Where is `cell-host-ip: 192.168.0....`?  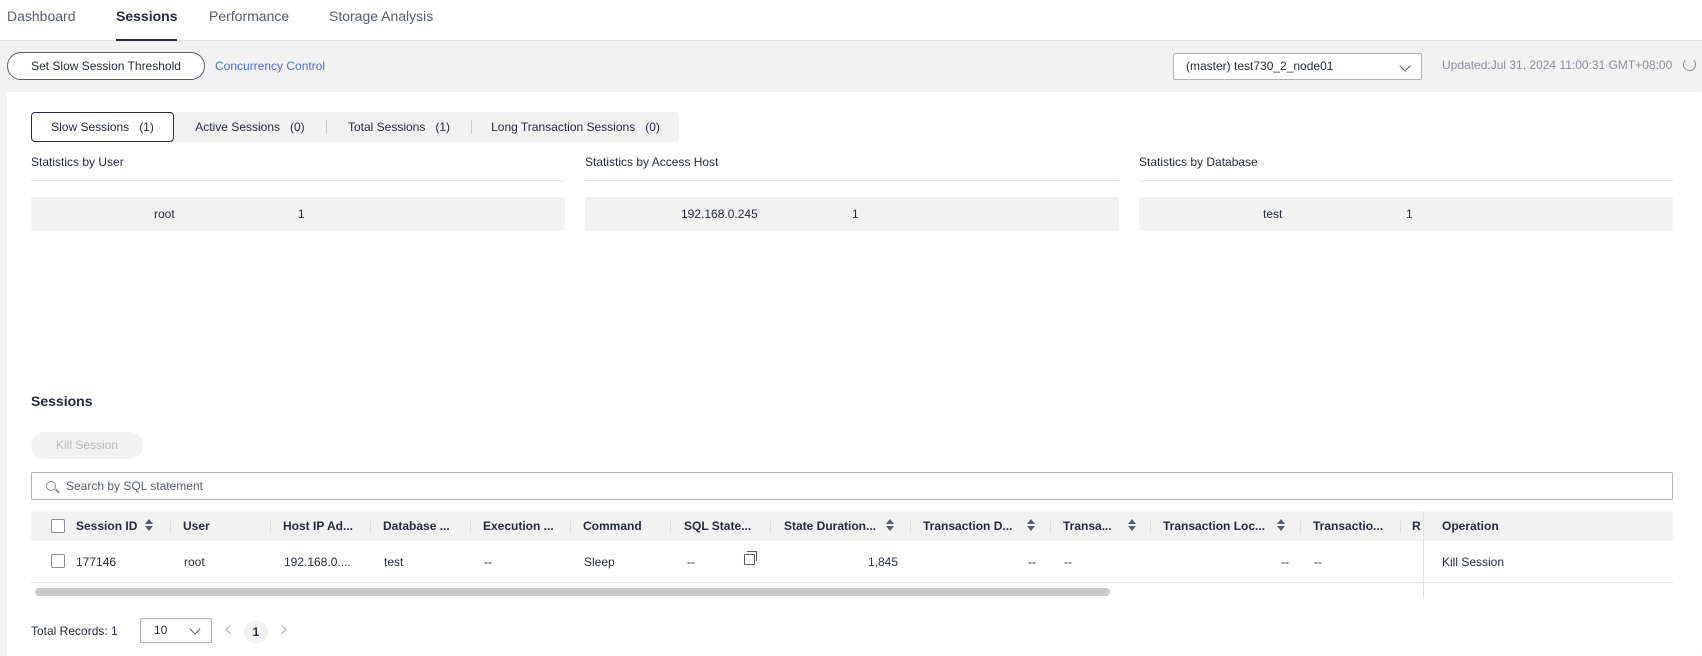 cell-host-ip: 192.168.0.... is located at coordinates (317, 562).